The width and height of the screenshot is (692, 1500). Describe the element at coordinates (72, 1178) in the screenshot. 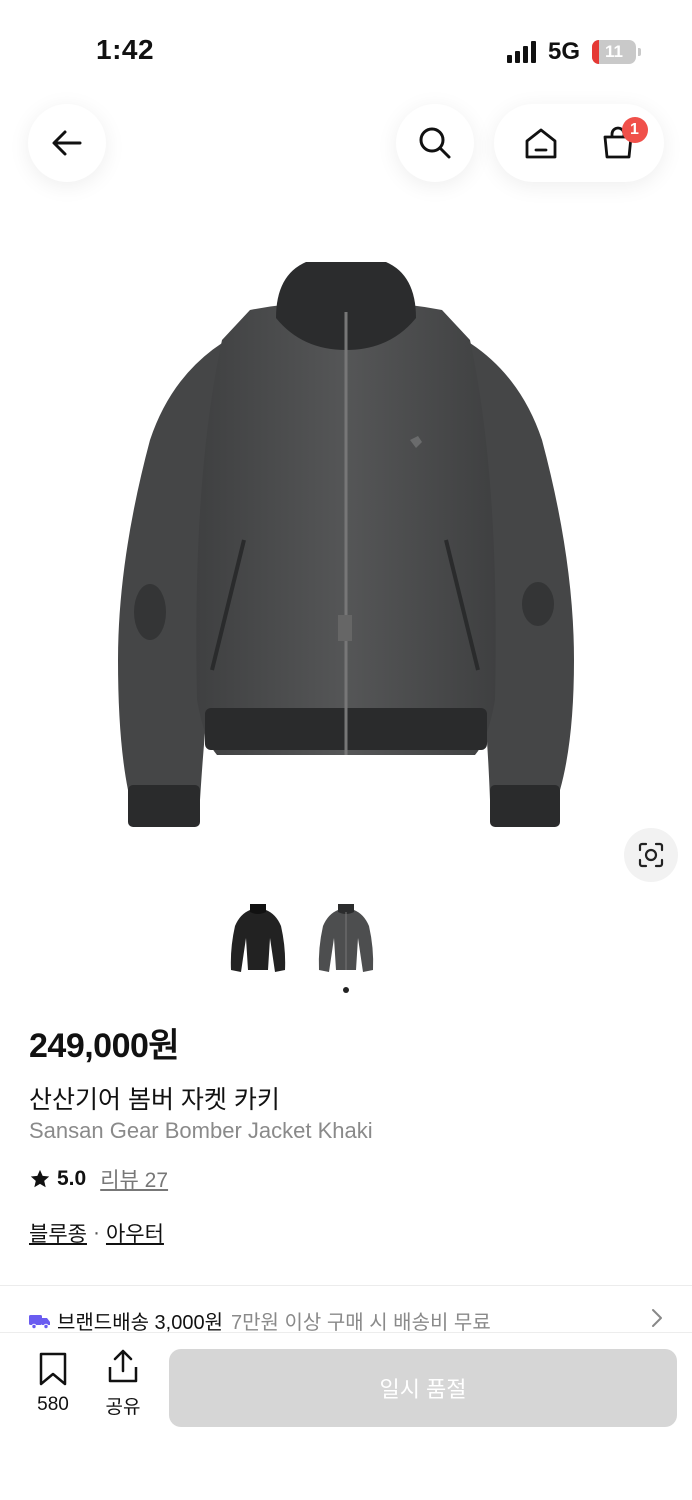

I see `rating-score: 5.0` at that location.